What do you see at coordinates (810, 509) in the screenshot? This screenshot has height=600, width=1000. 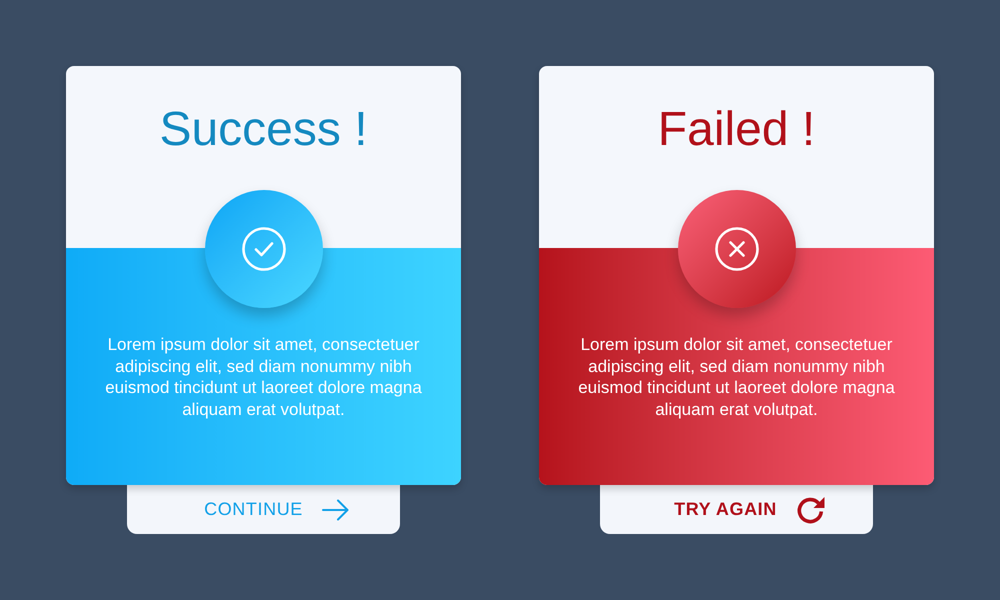 I see `retry-icon` at bounding box center [810, 509].